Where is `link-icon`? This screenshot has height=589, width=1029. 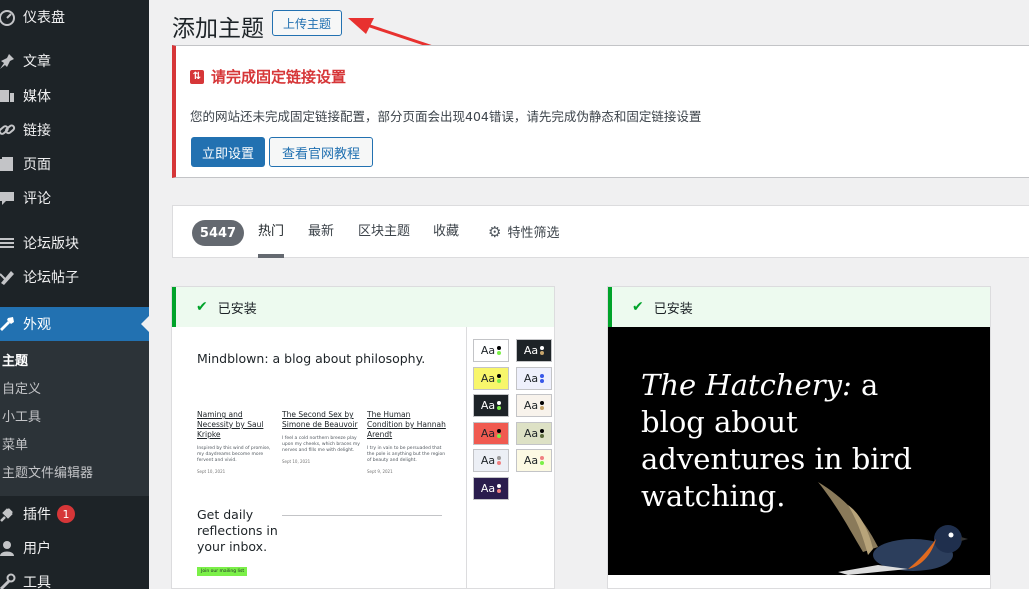
link-icon is located at coordinates (9, 130).